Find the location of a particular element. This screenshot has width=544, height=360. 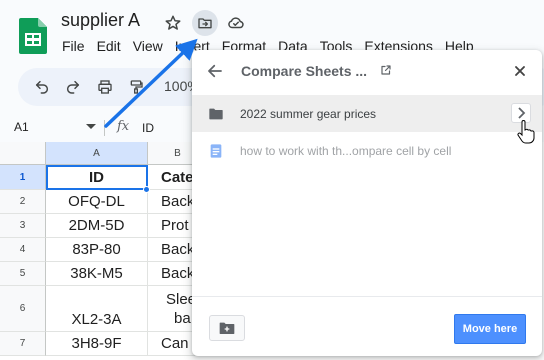

select-all-corner is located at coordinates (23, 153).